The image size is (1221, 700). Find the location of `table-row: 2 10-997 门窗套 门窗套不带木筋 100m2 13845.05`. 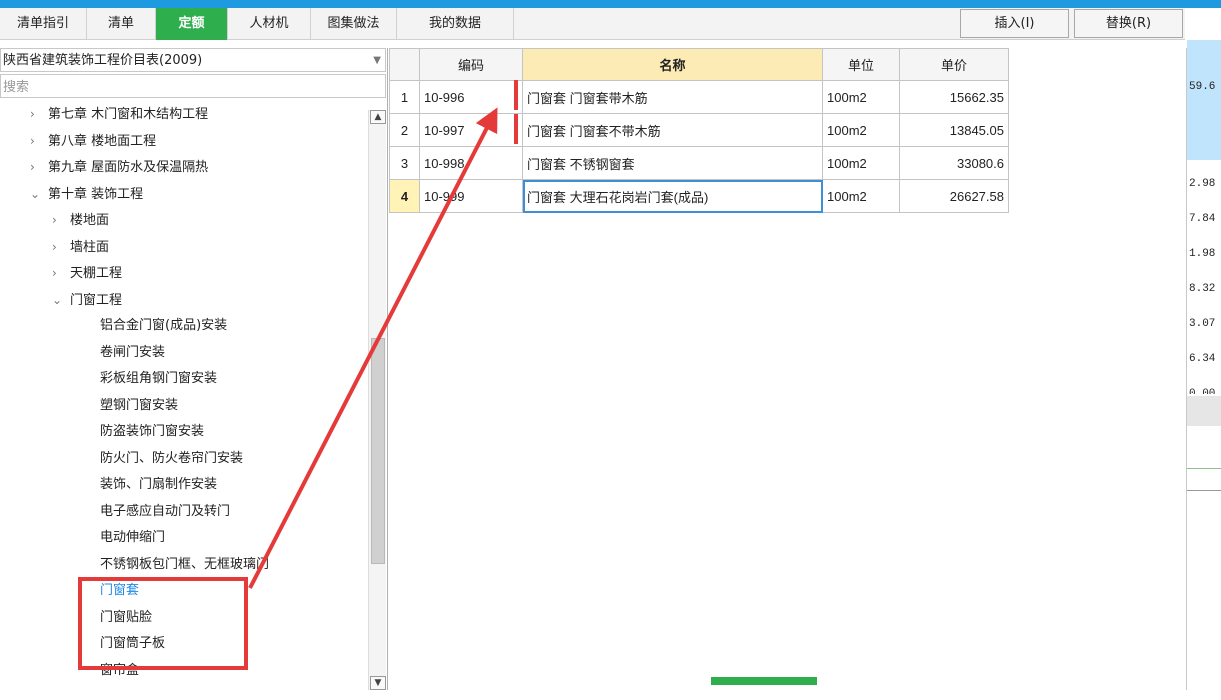

table-row: 2 10-997 门窗套 门窗套不带木筋 100m2 13845.05 is located at coordinates (699, 130).